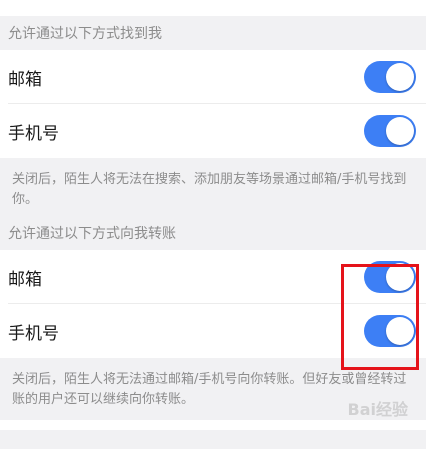  Describe the element at coordinates (85, 34) in the screenshot. I see `section-header-find-me: 允许通过以下方式找到我` at that location.